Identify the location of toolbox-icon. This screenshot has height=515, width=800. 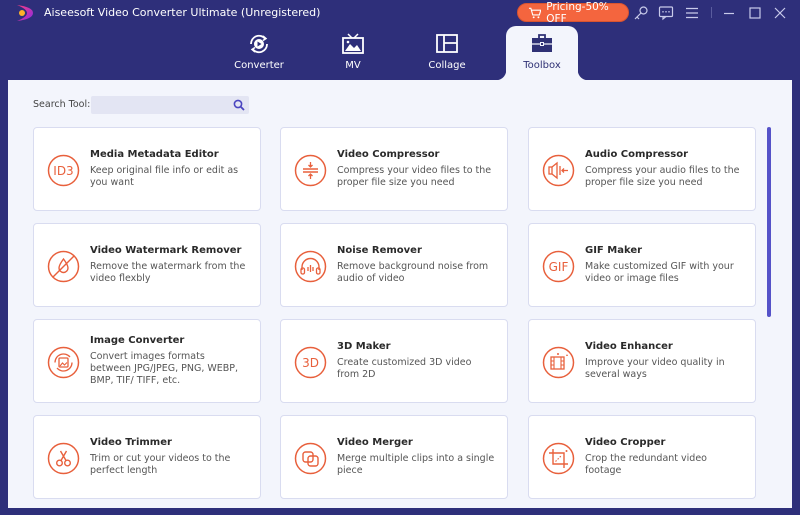
(542, 43).